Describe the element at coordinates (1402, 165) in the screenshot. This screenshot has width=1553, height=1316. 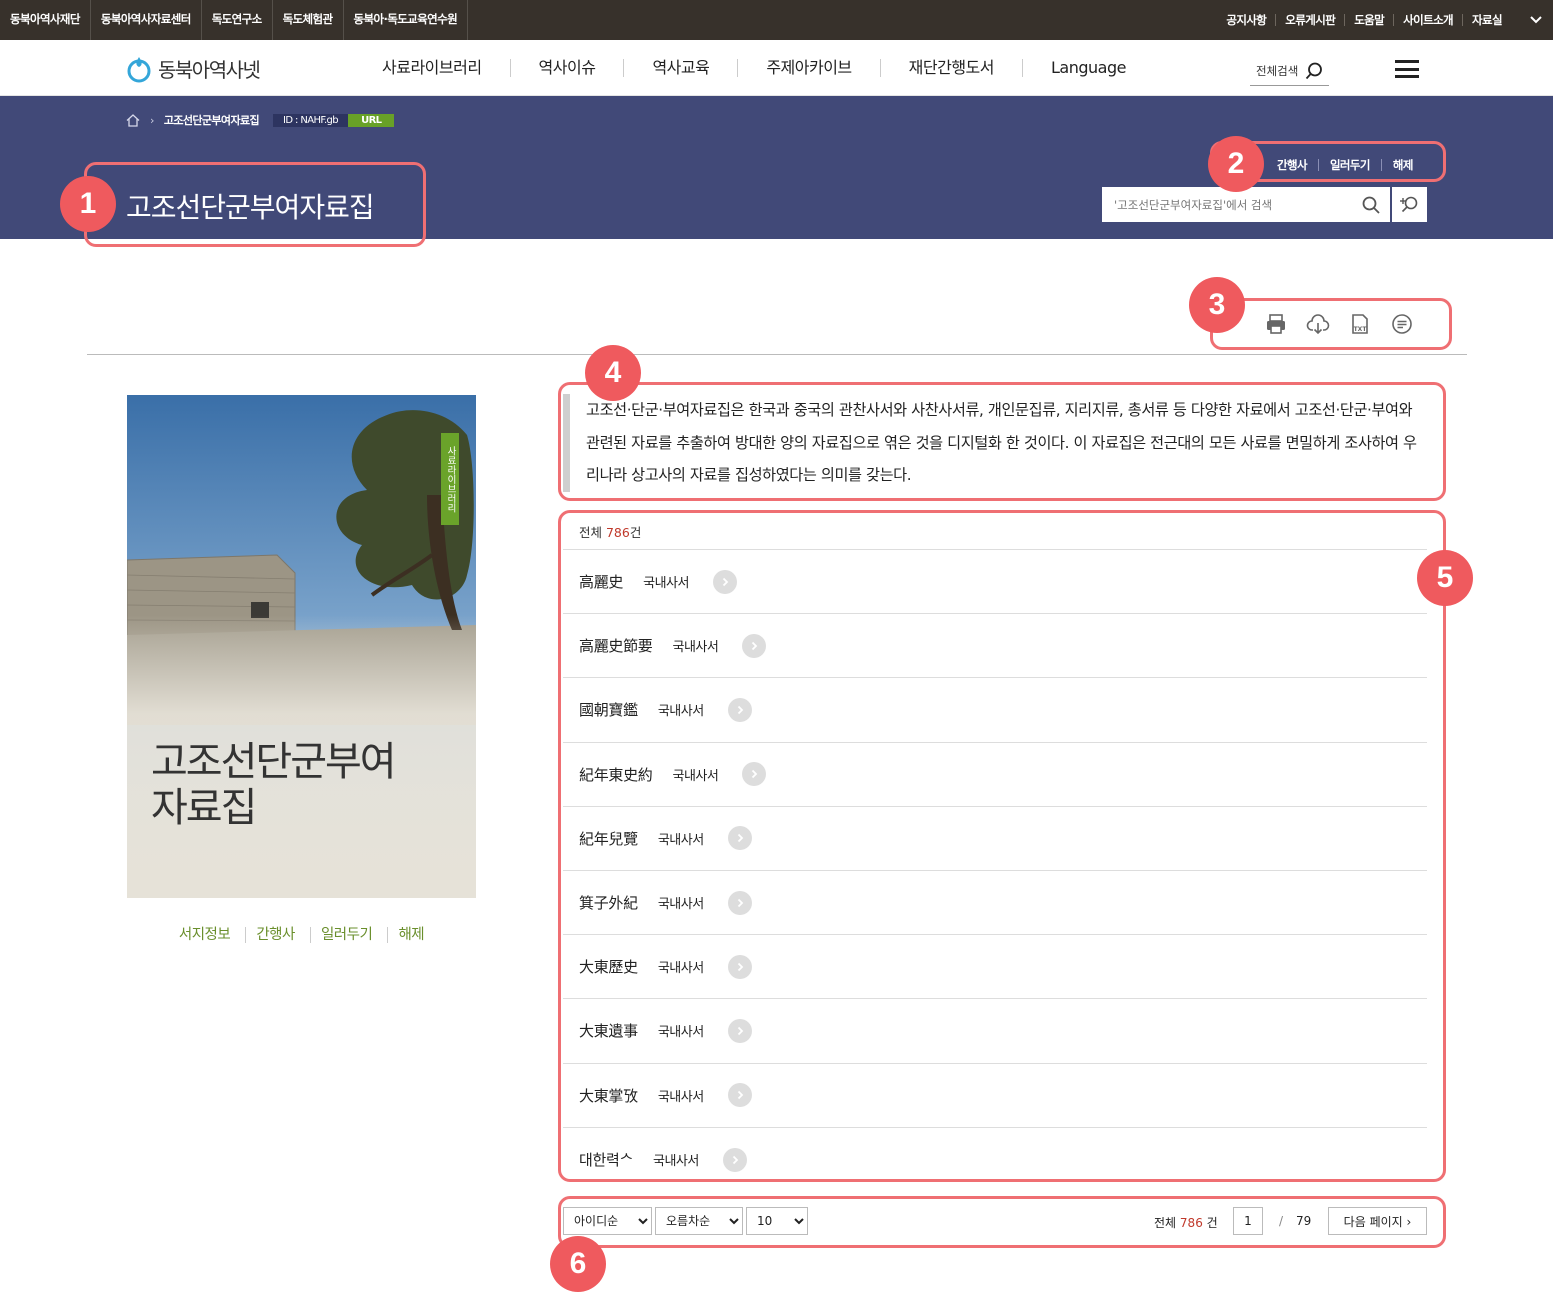
I see `link-commentary: 해제` at that location.